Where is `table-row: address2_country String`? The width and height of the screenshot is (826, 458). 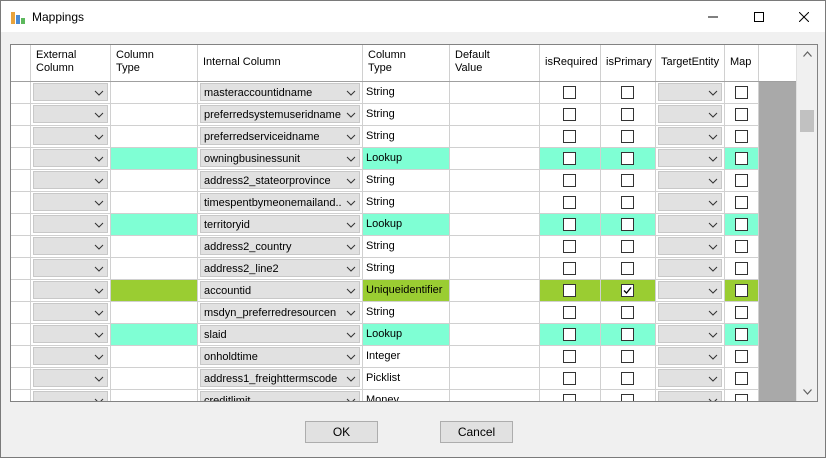
table-row: address2_country String is located at coordinates (404, 247).